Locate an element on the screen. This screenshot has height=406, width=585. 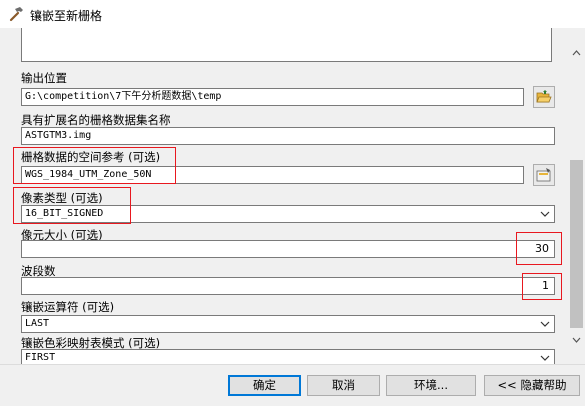
dialog-footer: 确定 取消 环境... << 隐藏帮助 is located at coordinates (292, 385).